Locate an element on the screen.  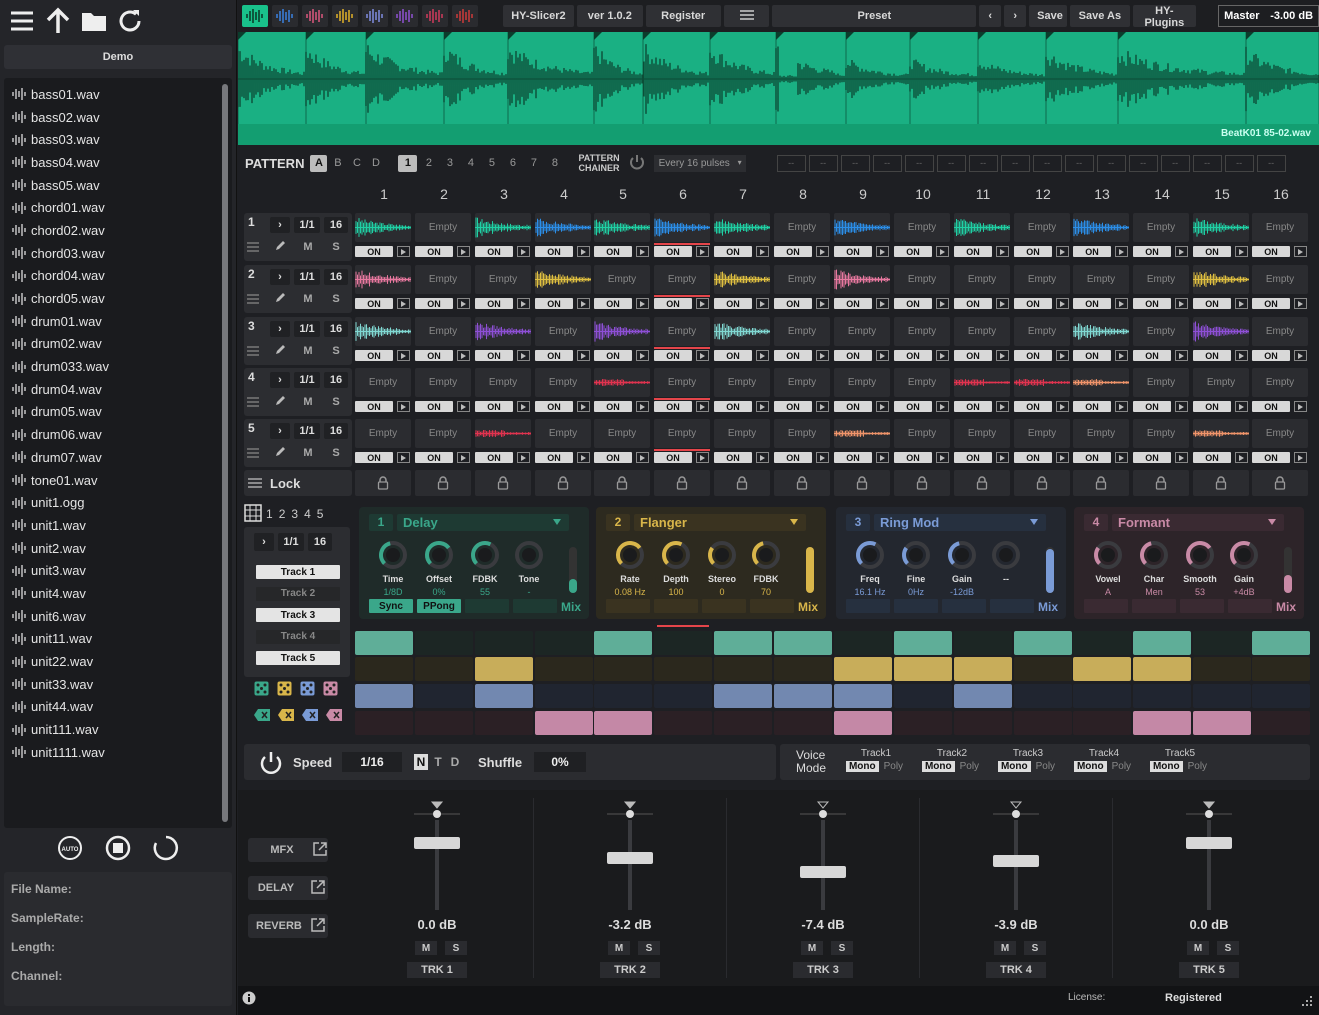
speed-mode-T: T is located at coordinates (438, 762).